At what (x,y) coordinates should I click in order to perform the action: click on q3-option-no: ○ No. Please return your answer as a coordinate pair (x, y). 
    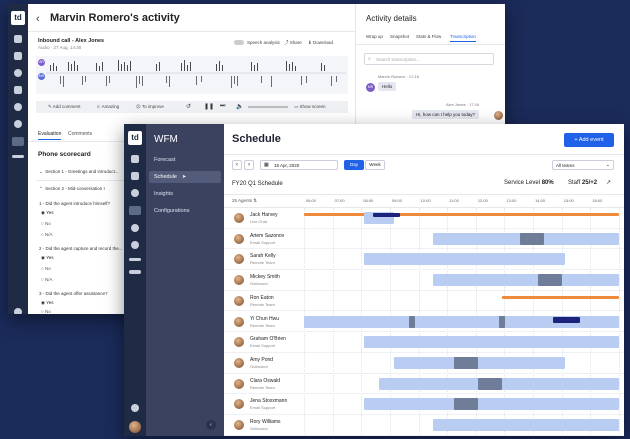
    Looking at the image, I should click on (46, 311).